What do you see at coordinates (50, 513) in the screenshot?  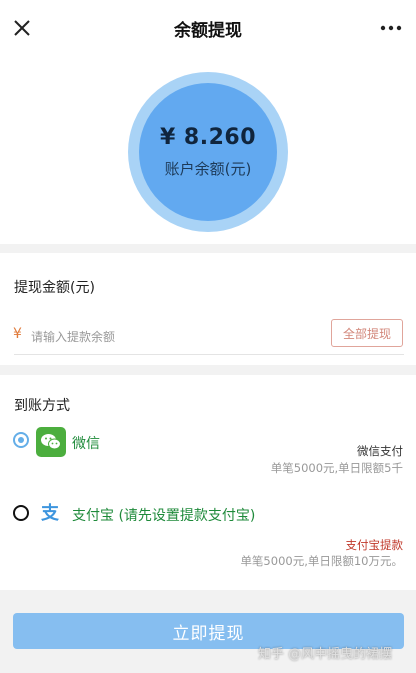 I see `alipay-icon: 支` at bounding box center [50, 513].